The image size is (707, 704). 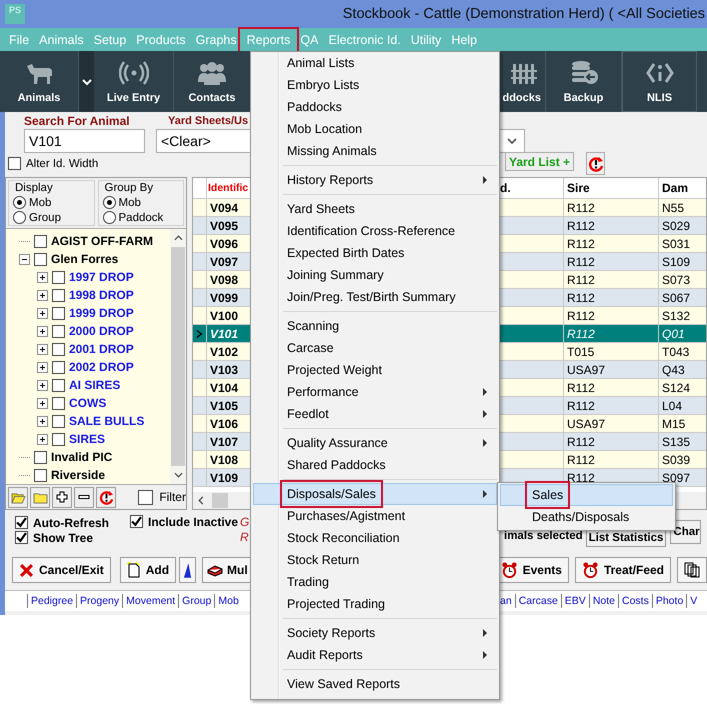 I want to click on window-title: Stockbook - Cattle (Demonstration Herd) ( <All Societies, so click(x=524, y=14).